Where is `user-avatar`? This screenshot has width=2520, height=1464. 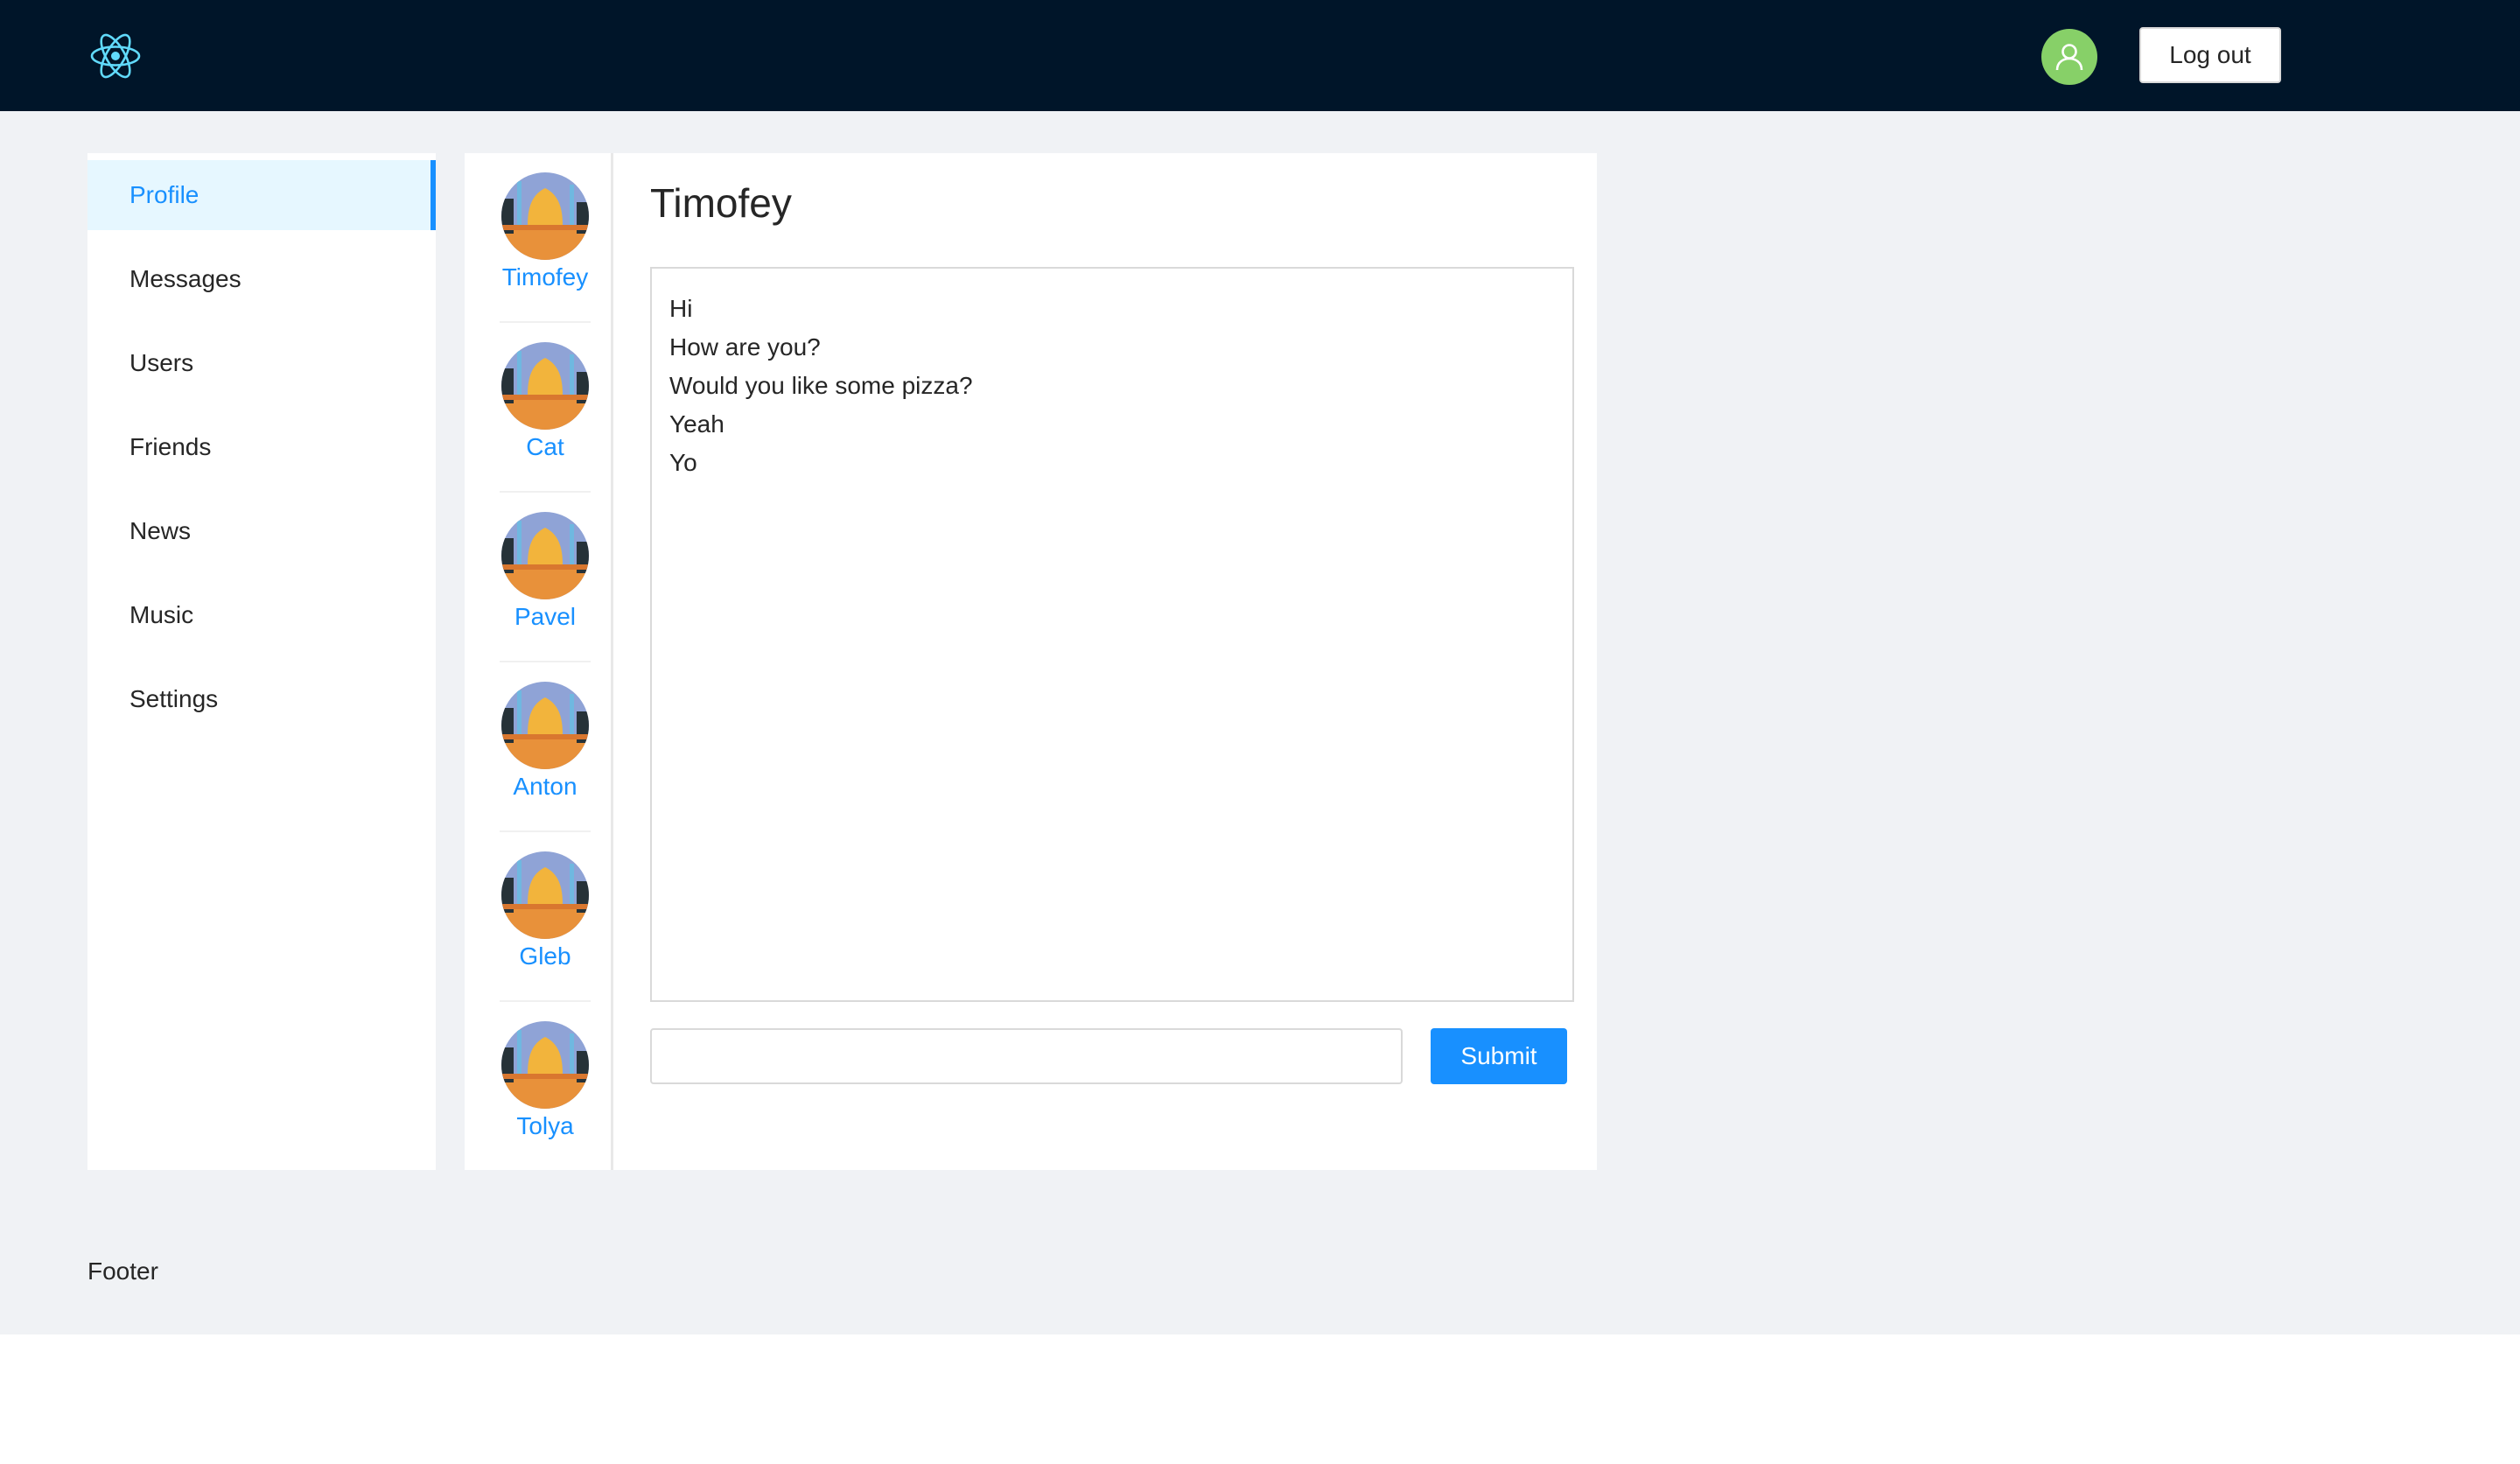
user-avatar is located at coordinates (2069, 57).